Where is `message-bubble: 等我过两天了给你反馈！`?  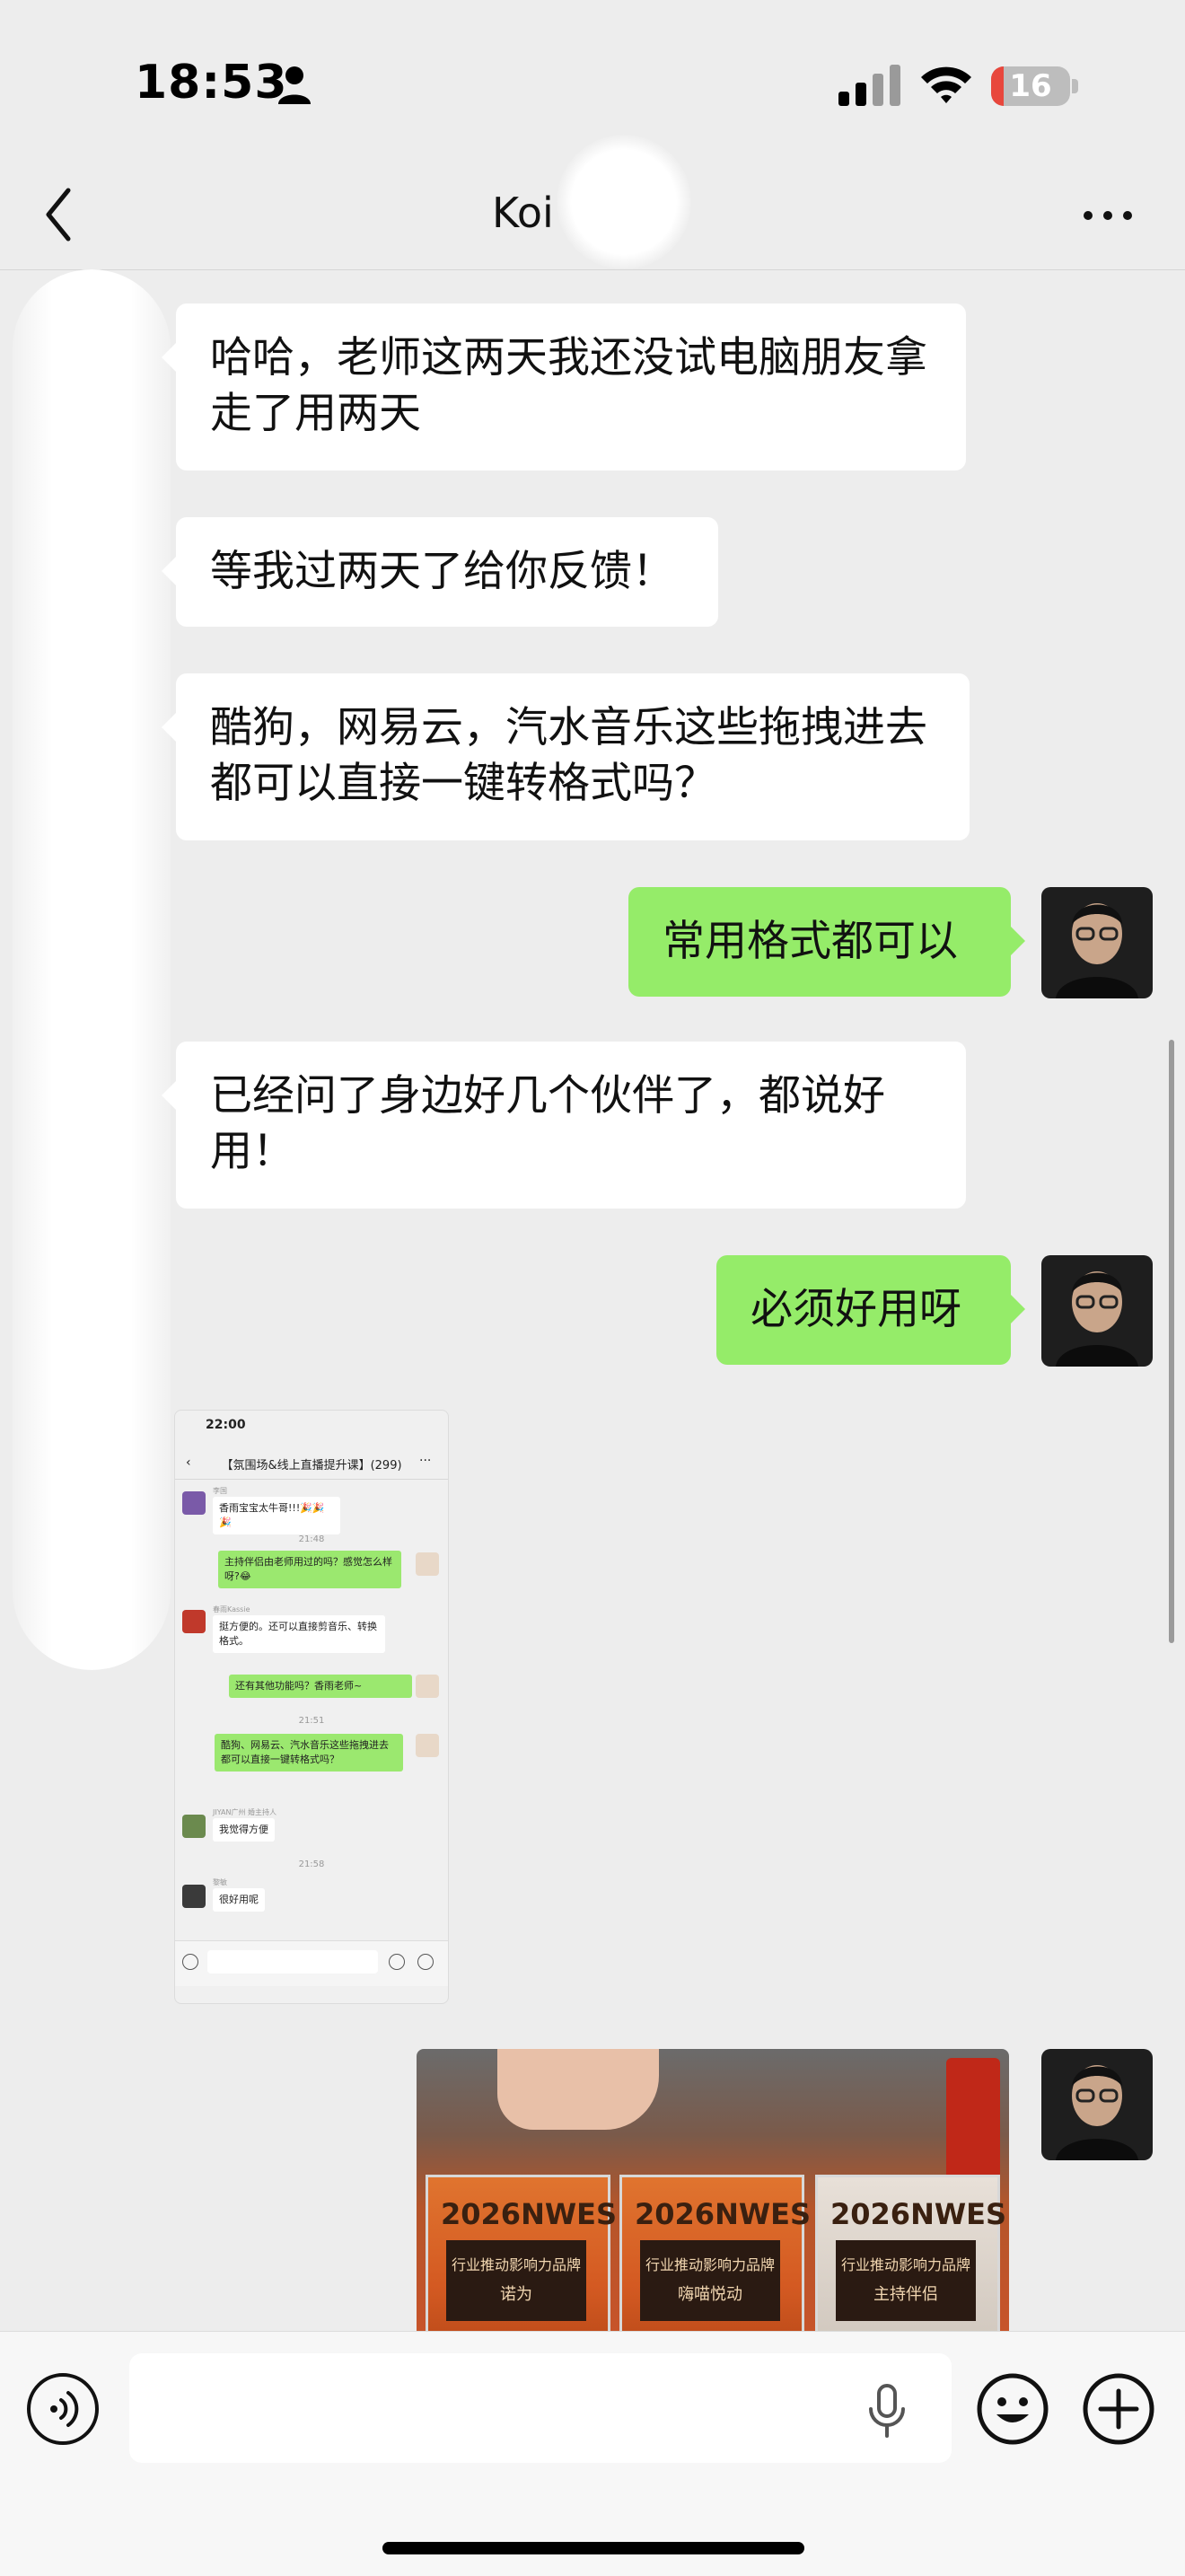
message-bubble: 等我过两天了给你反馈！ is located at coordinates (440, 572).